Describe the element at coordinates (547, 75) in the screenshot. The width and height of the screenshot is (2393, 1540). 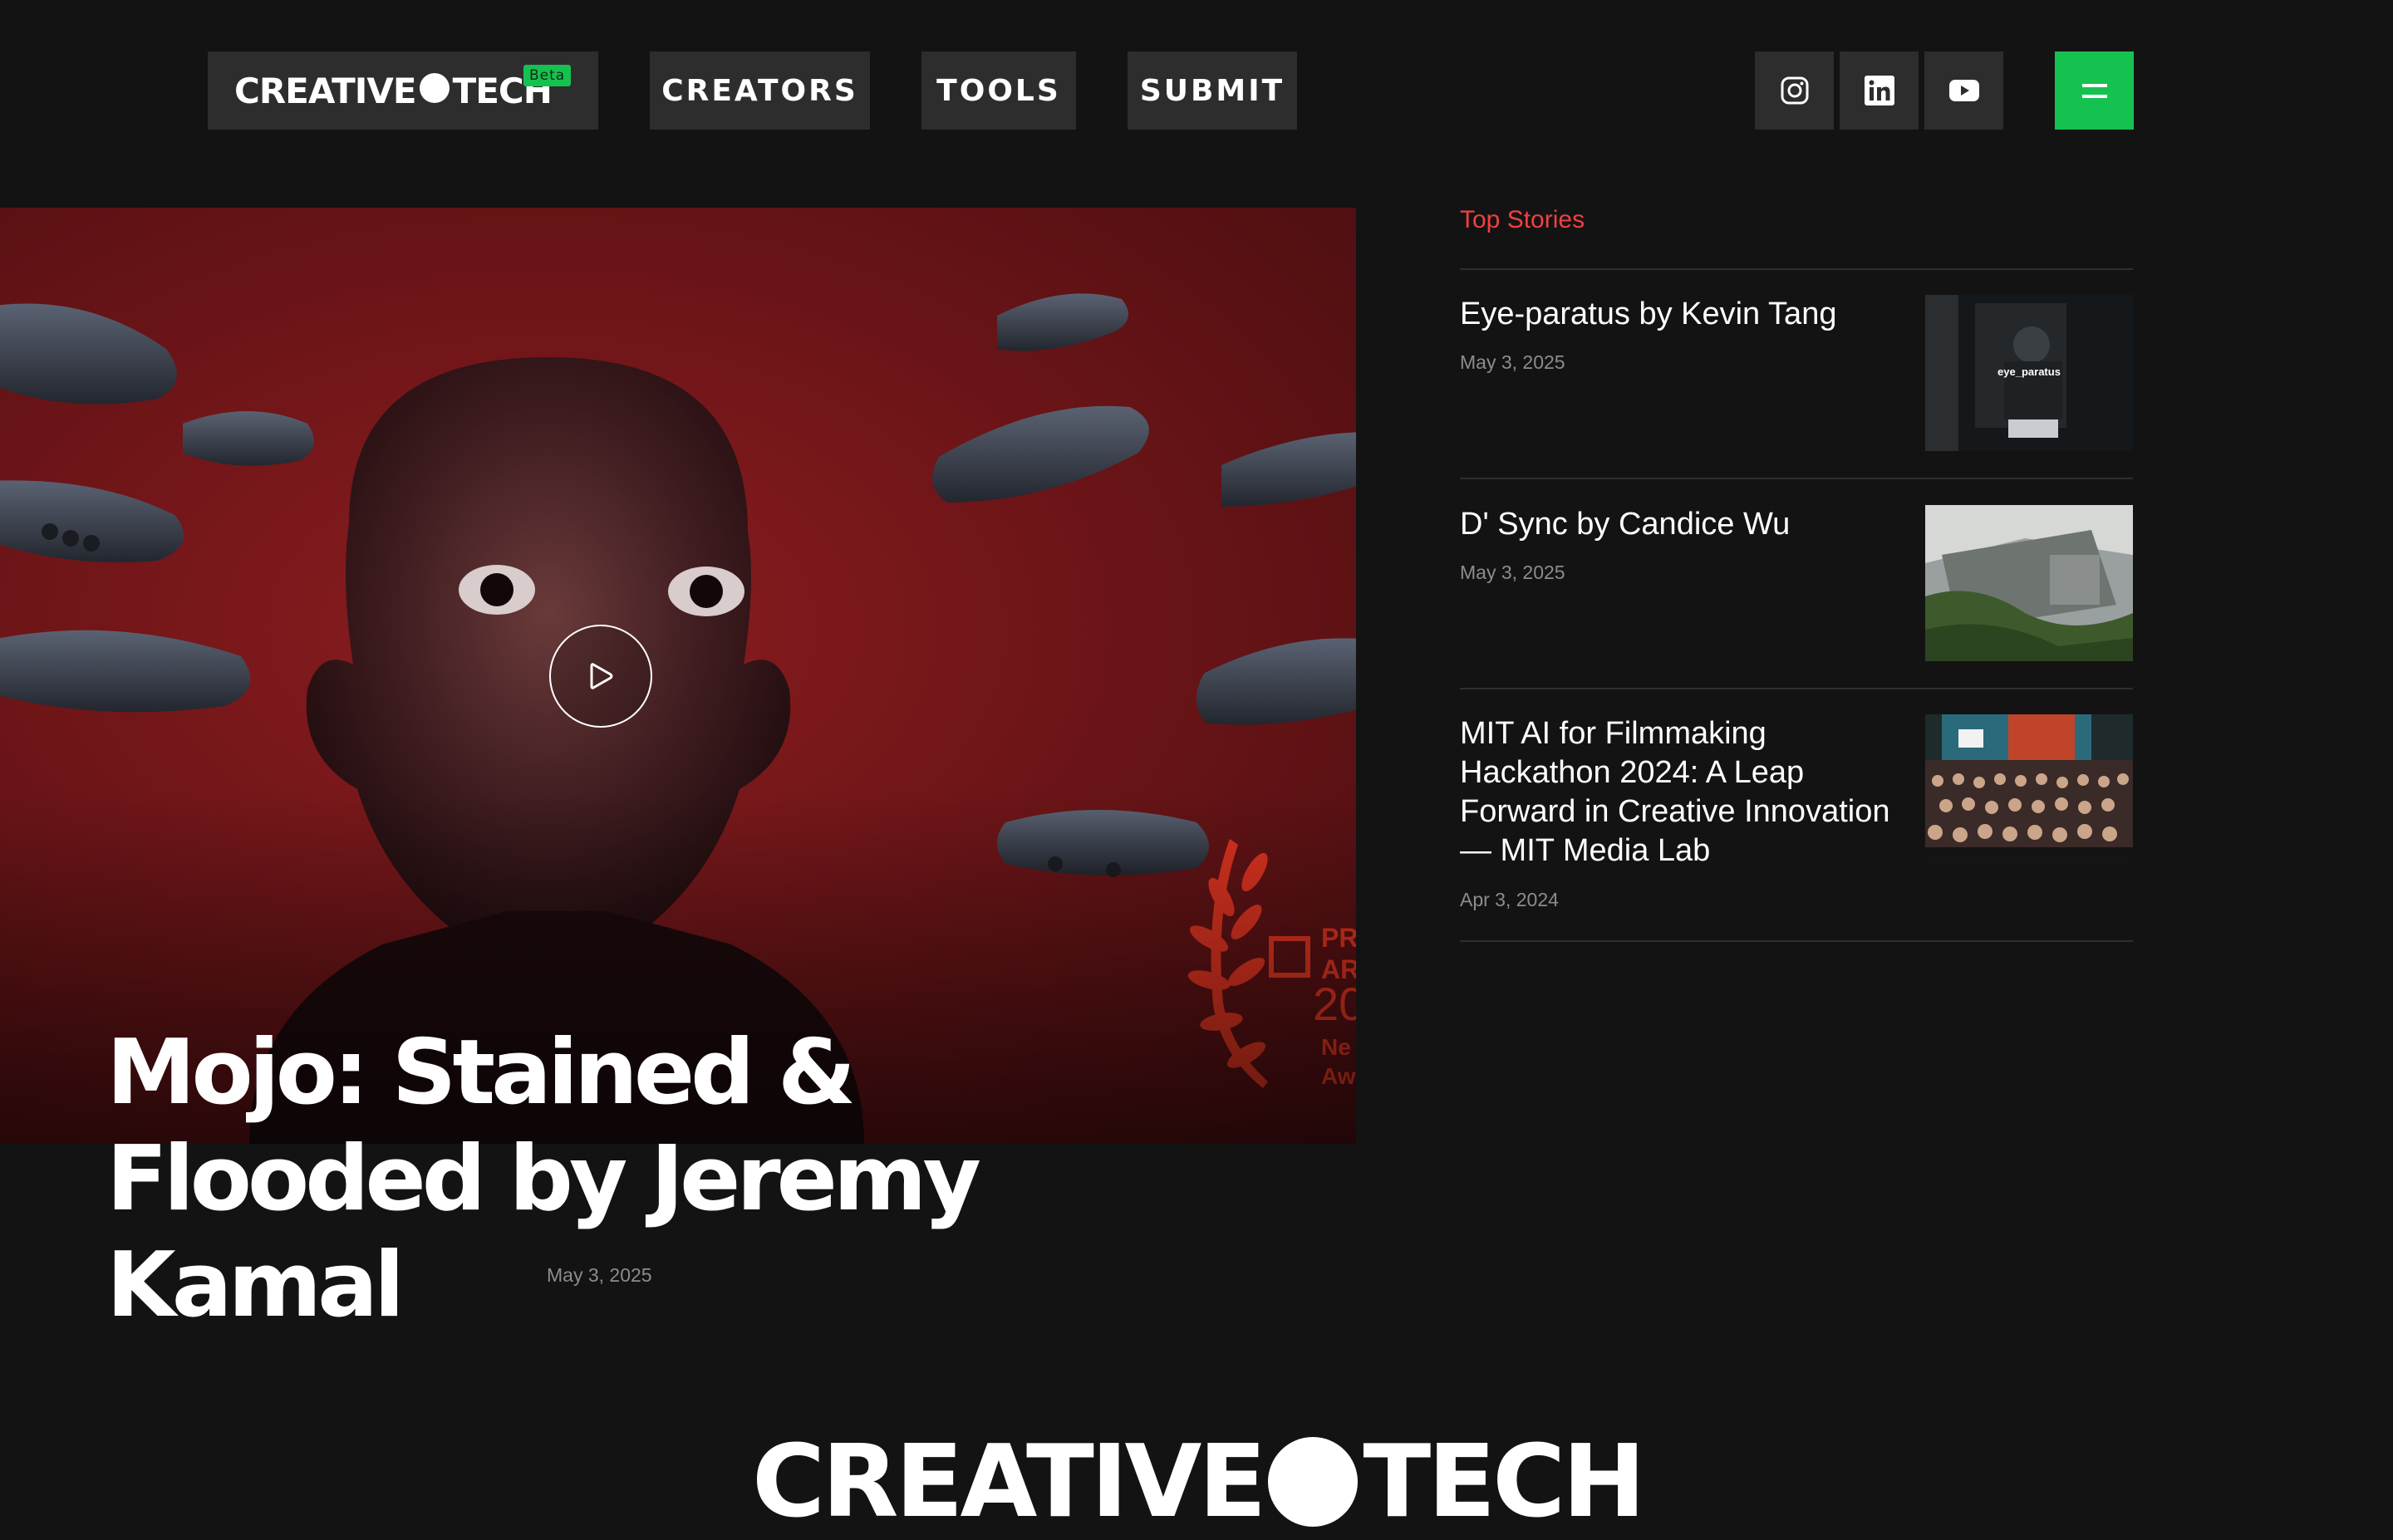
I see `beta-badge: Beta` at that location.